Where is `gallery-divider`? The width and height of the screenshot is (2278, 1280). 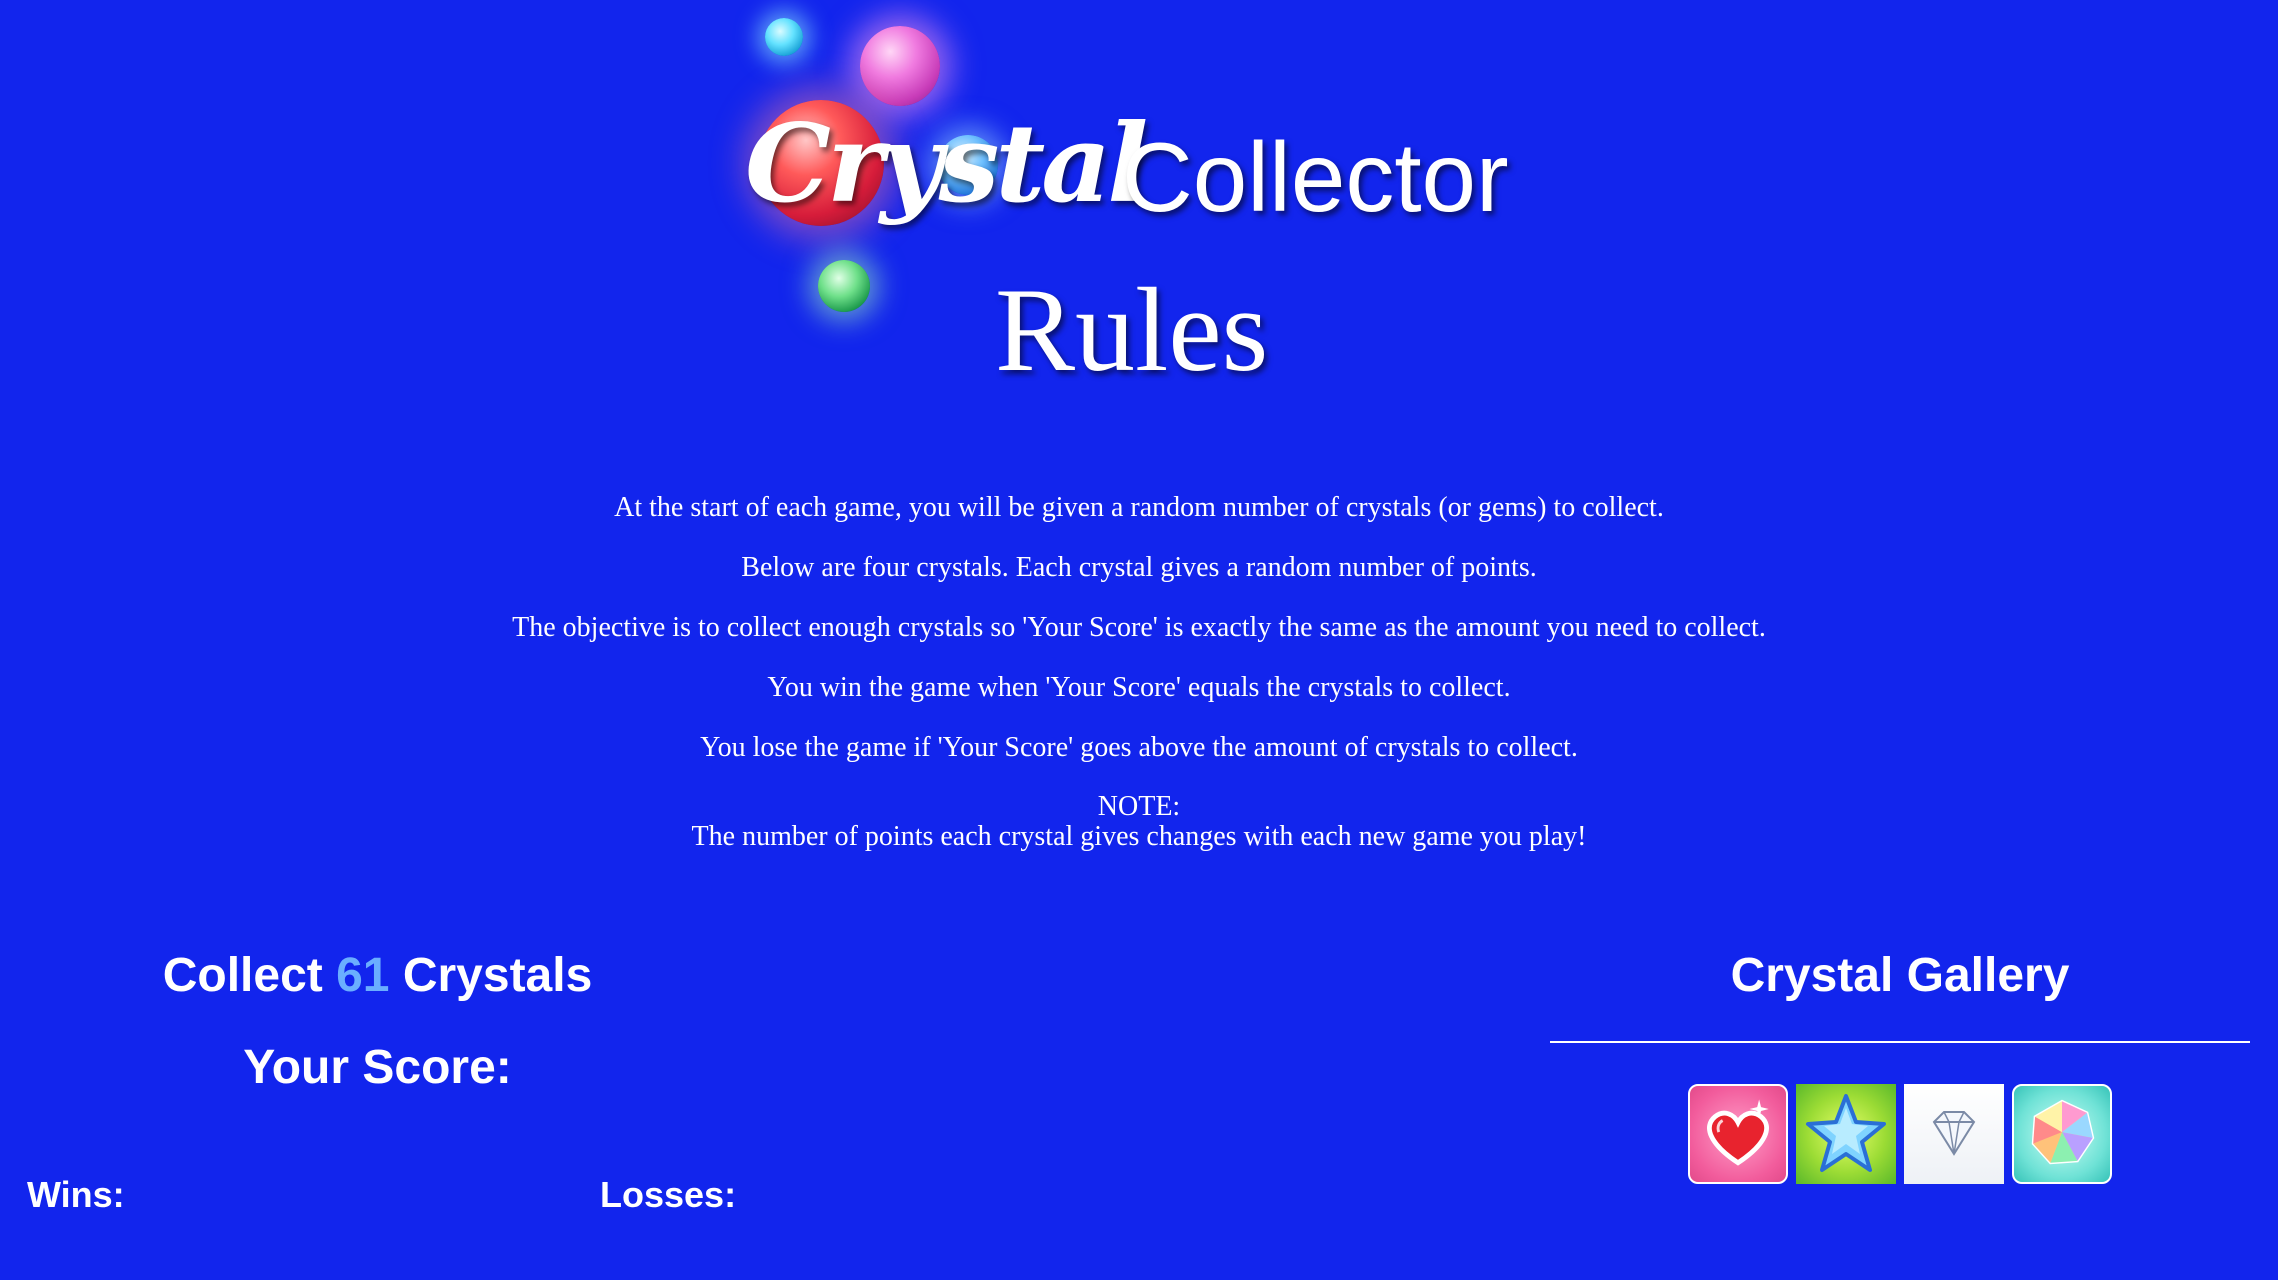
gallery-divider is located at coordinates (1900, 1042).